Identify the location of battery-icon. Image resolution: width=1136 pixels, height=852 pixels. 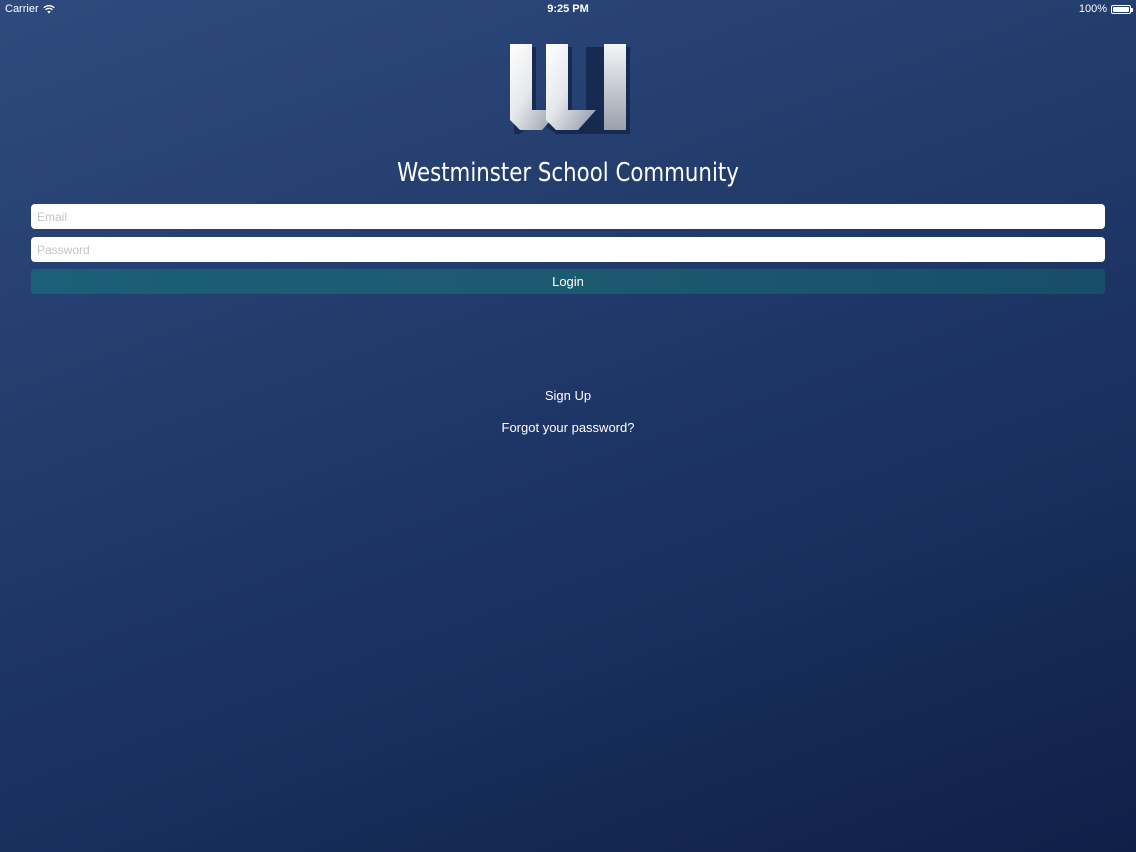
(1122, 9).